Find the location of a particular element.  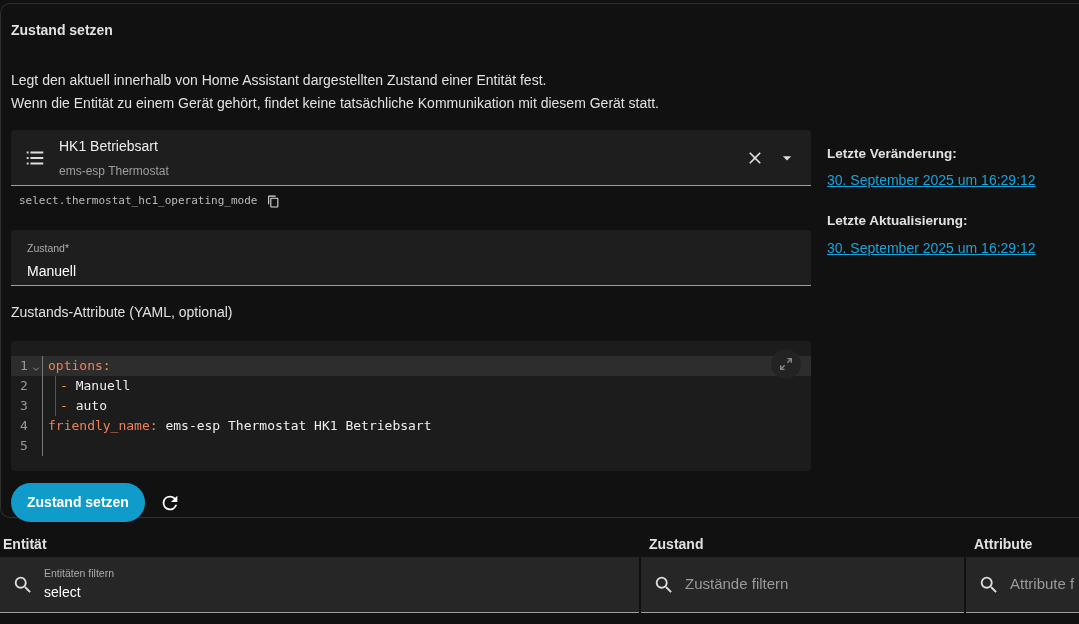

line-number: 4 is located at coordinates (24, 426).